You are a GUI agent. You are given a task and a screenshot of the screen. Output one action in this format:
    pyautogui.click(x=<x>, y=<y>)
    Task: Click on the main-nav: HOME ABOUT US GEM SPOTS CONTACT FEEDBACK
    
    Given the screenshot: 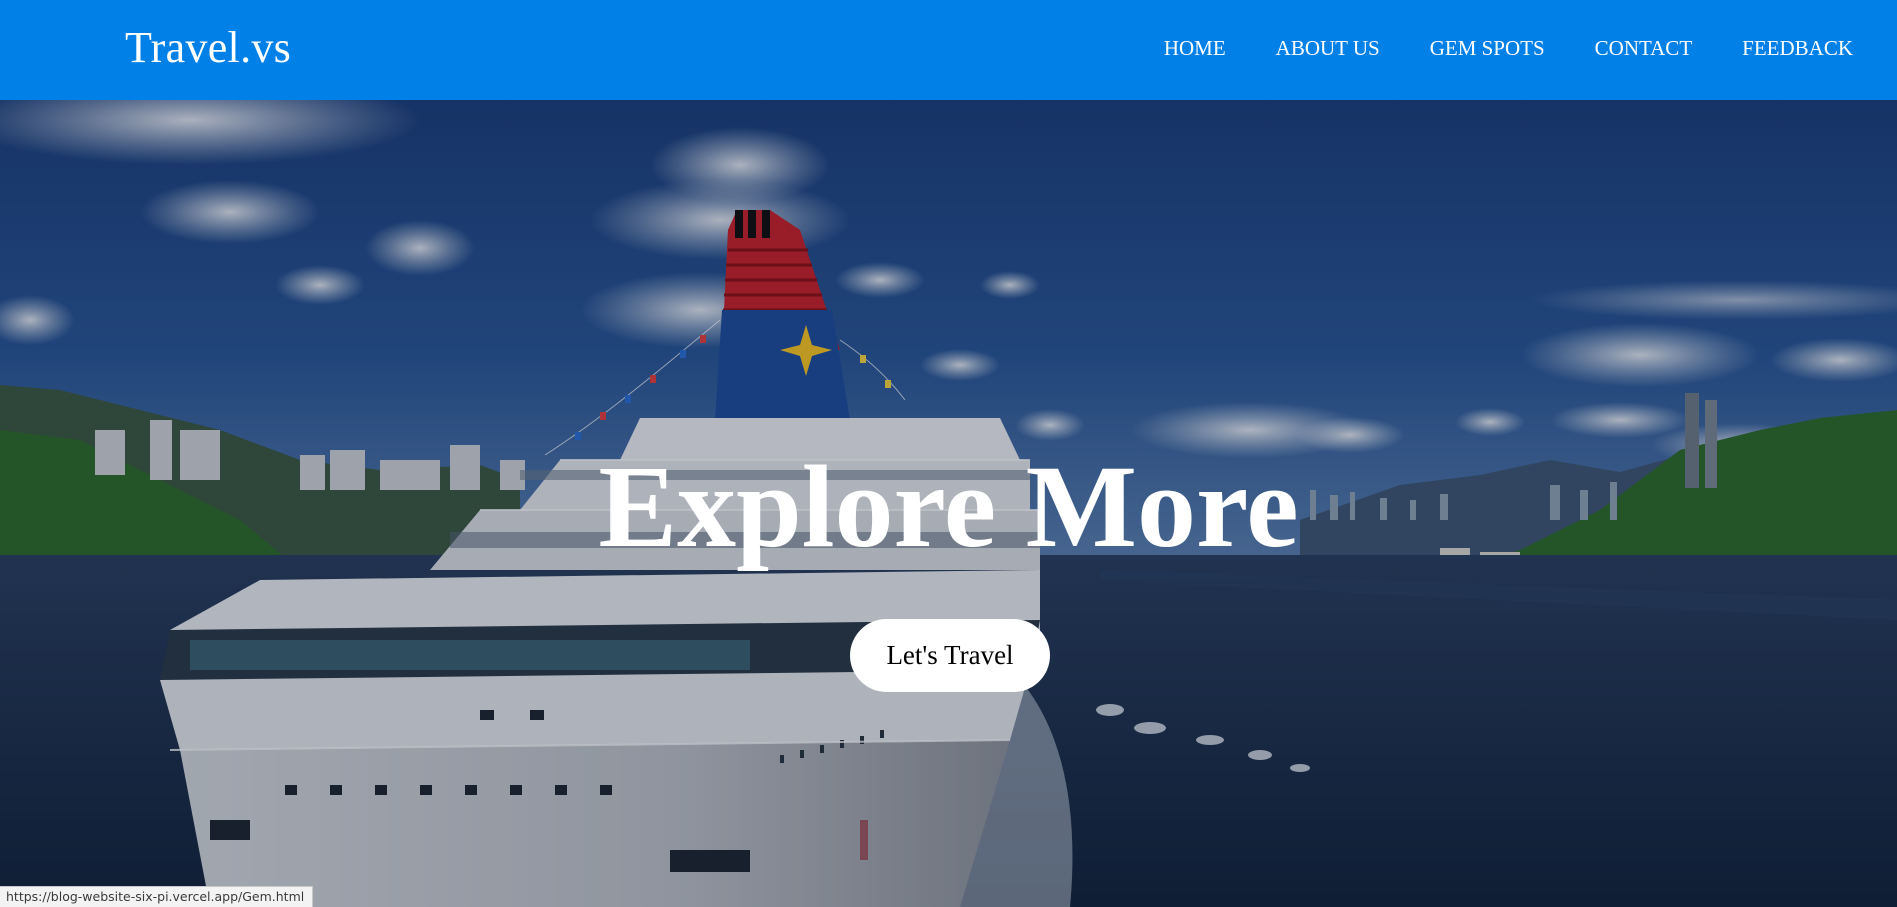 What is the action you would take?
    pyautogui.click(x=1508, y=48)
    